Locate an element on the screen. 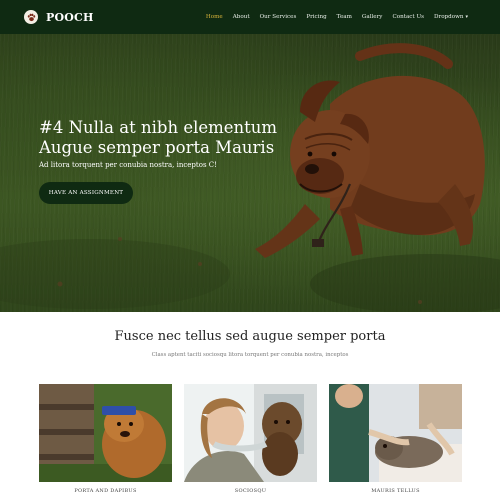 This screenshot has height=500, width=500. brand: POOCH is located at coordinates (59, 17).